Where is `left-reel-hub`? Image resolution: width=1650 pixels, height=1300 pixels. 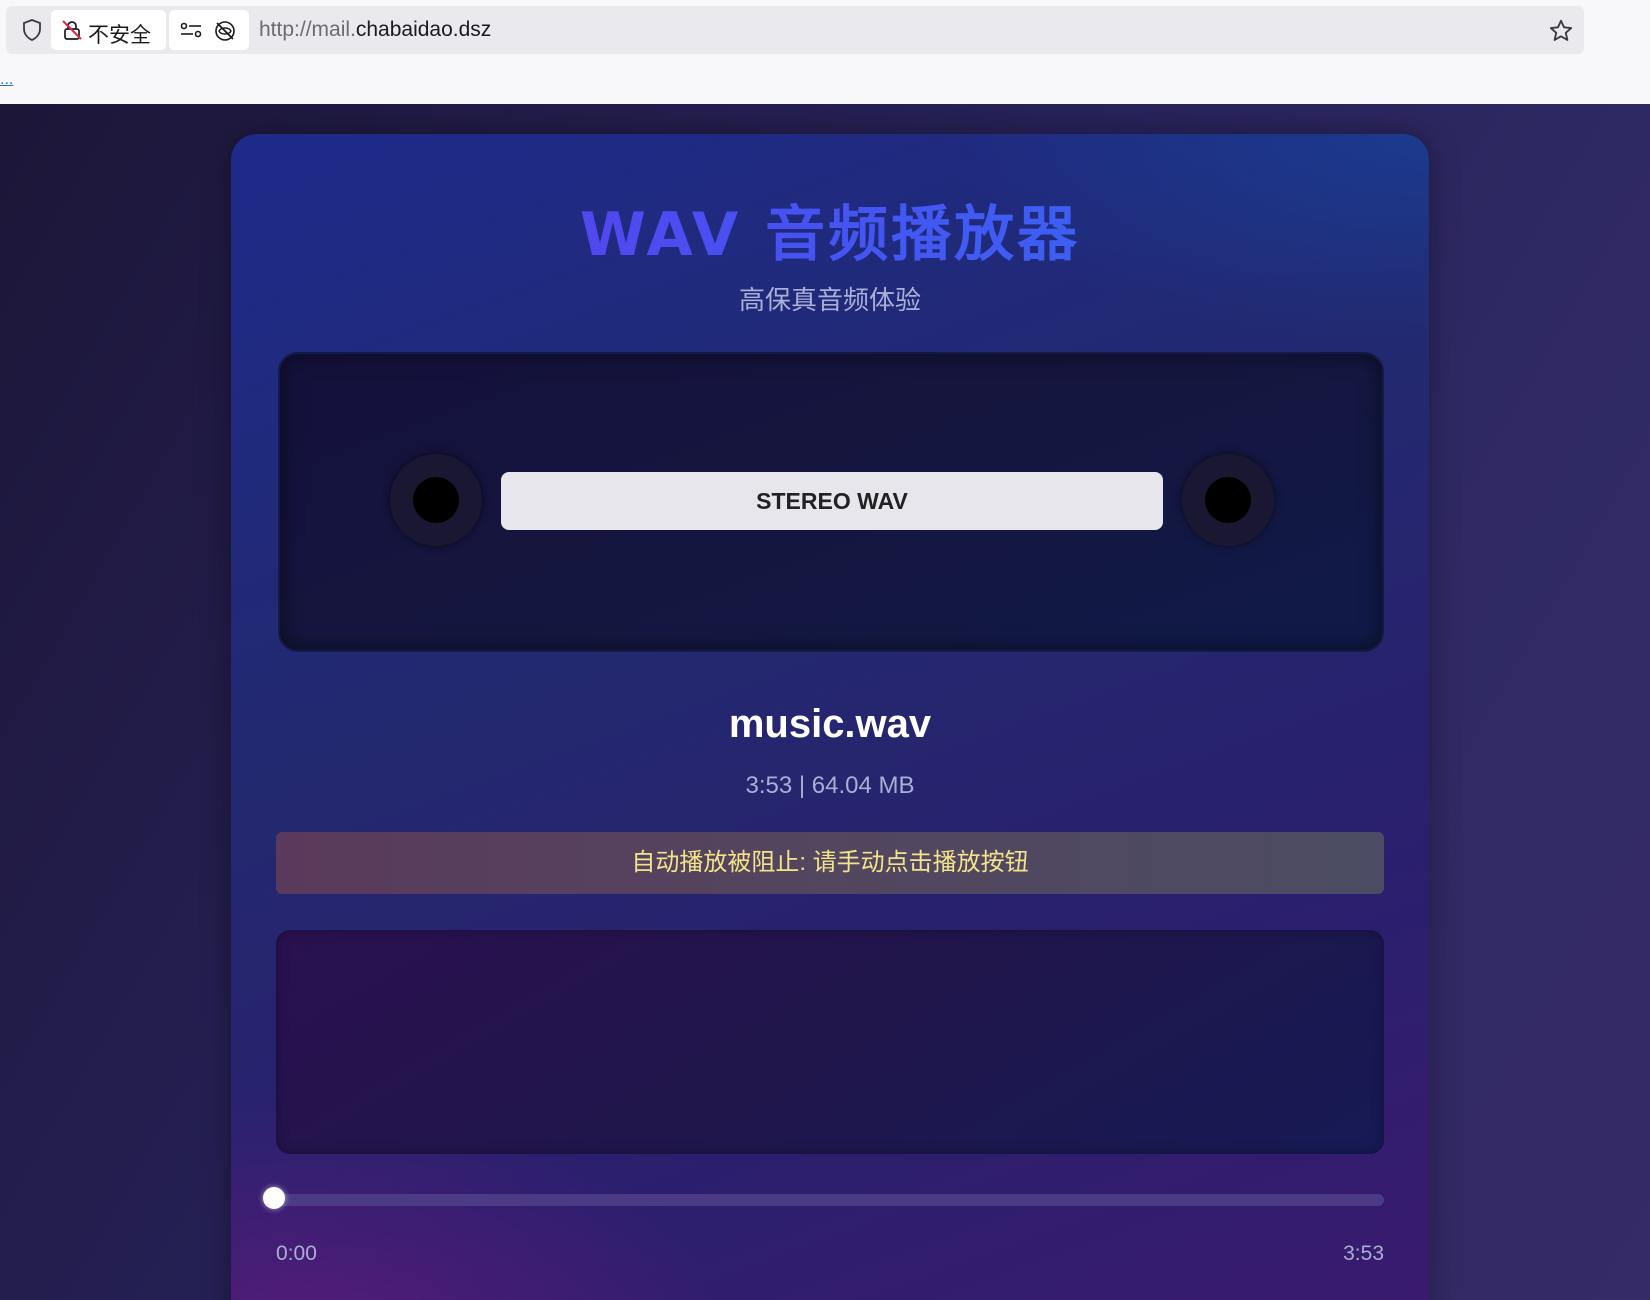 left-reel-hub is located at coordinates (436, 500).